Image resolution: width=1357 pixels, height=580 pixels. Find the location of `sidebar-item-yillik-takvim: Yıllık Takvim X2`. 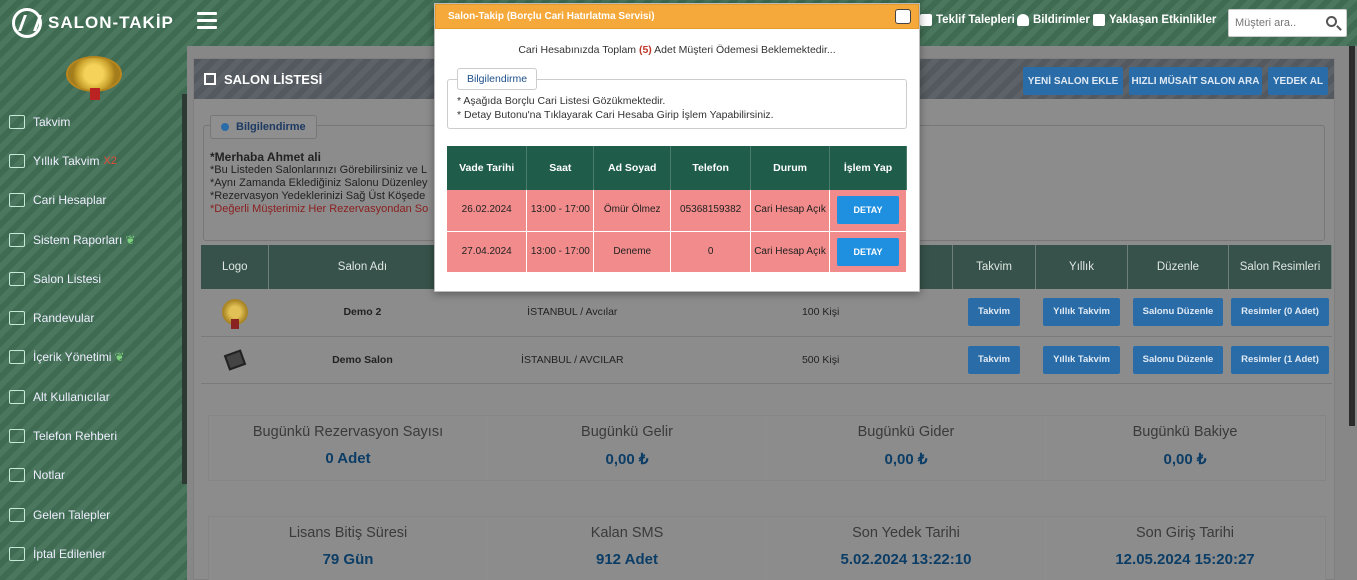

sidebar-item-yillik-takvim: Yıllık Takvim X2 is located at coordinates (93, 160).